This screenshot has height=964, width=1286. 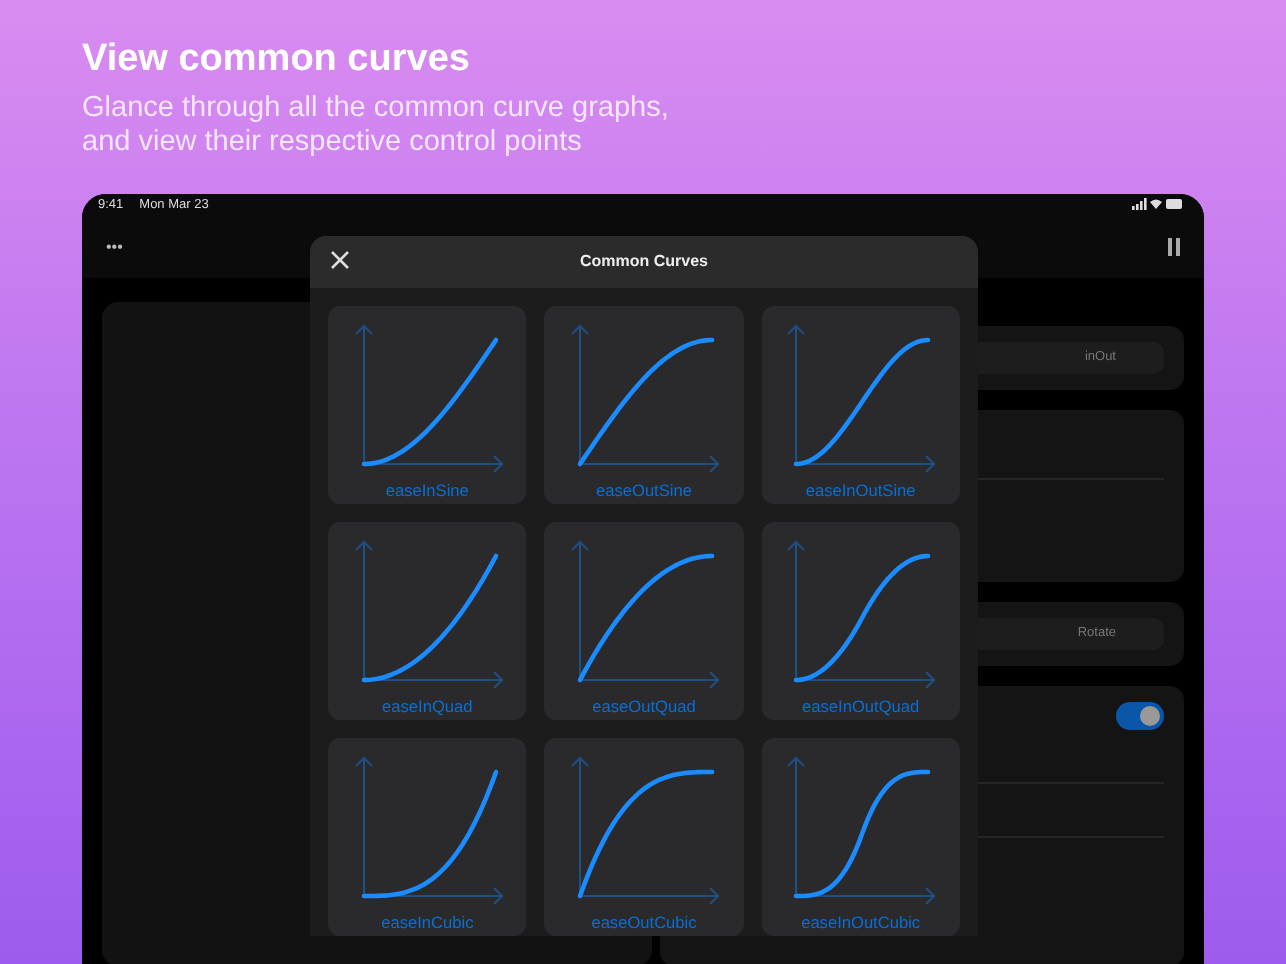 I want to click on pause-icon, so click(x=1174, y=247).